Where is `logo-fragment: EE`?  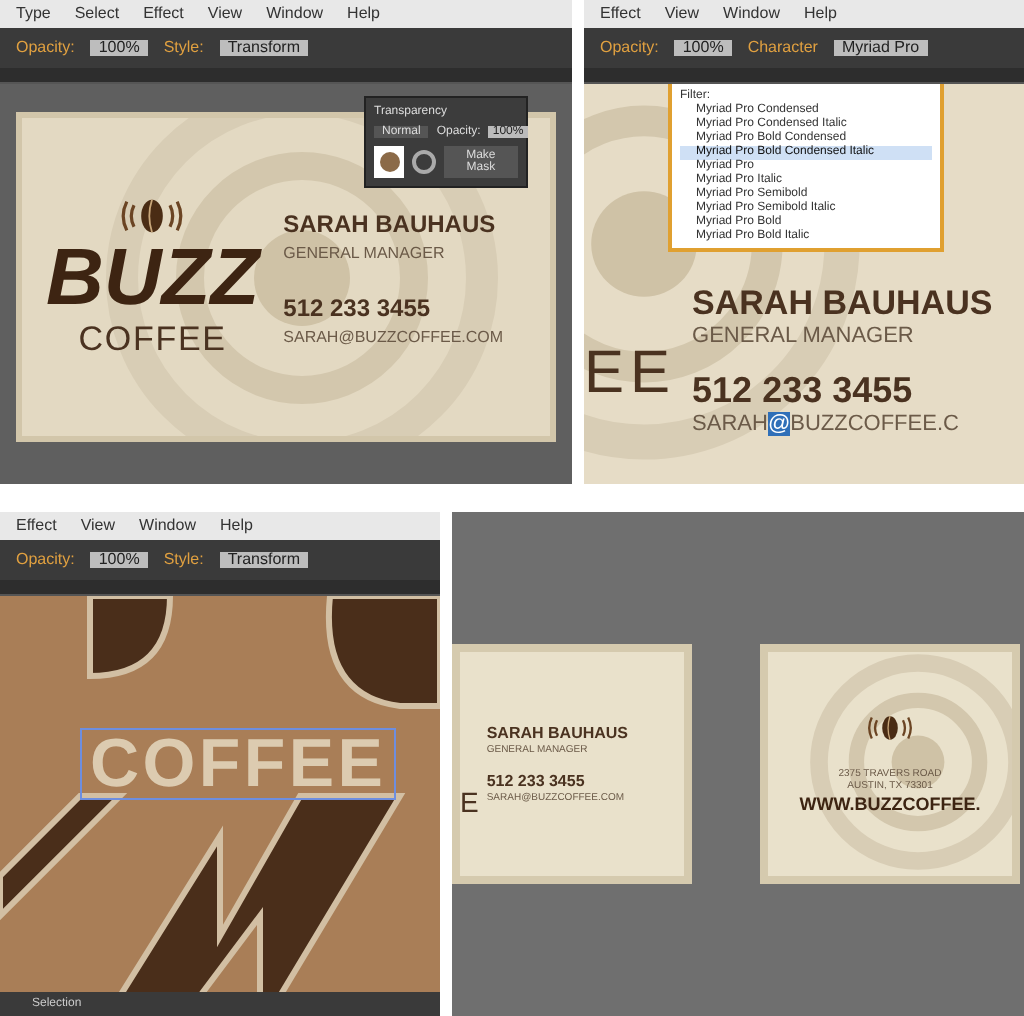
logo-fragment: EE is located at coordinates (630, 374).